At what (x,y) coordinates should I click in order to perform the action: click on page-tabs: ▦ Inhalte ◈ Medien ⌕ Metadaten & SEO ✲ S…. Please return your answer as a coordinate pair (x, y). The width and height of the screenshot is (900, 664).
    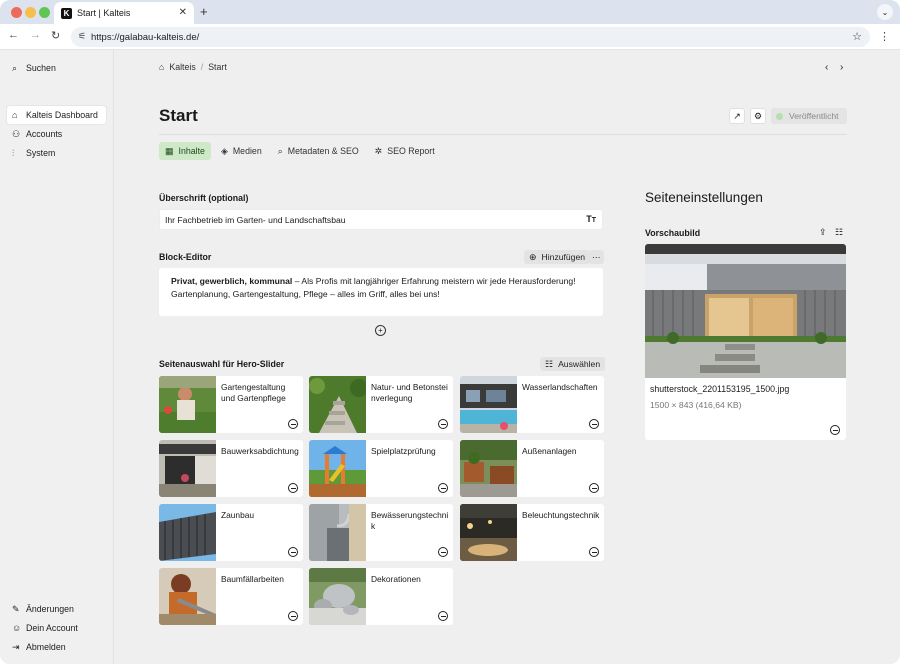
    Looking at the image, I should click on (300, 151).